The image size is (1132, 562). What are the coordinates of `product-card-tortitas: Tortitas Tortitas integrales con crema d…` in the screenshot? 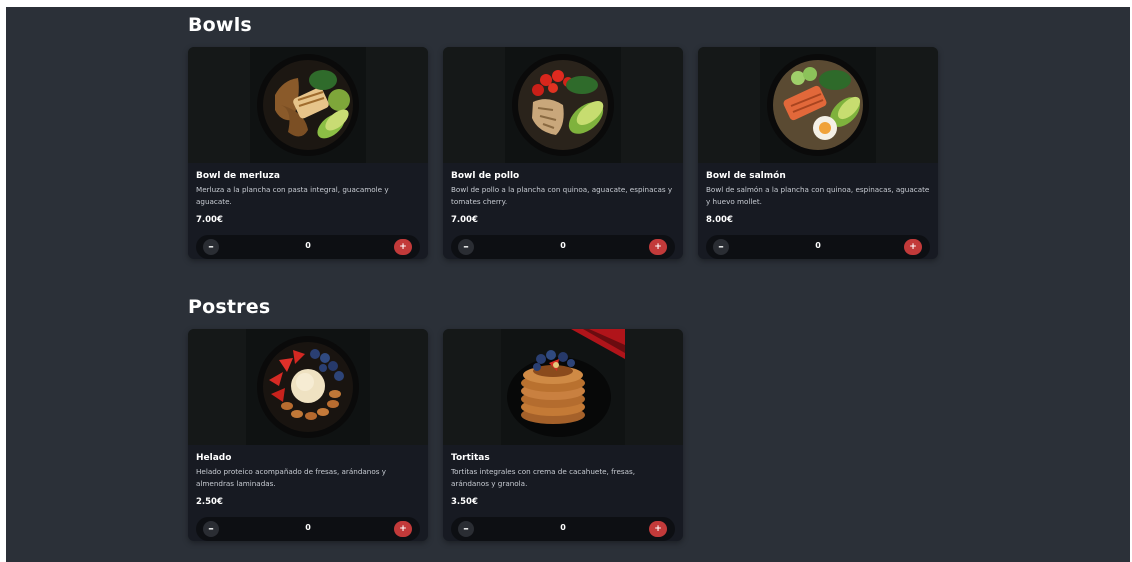 It's located at (563, 435).